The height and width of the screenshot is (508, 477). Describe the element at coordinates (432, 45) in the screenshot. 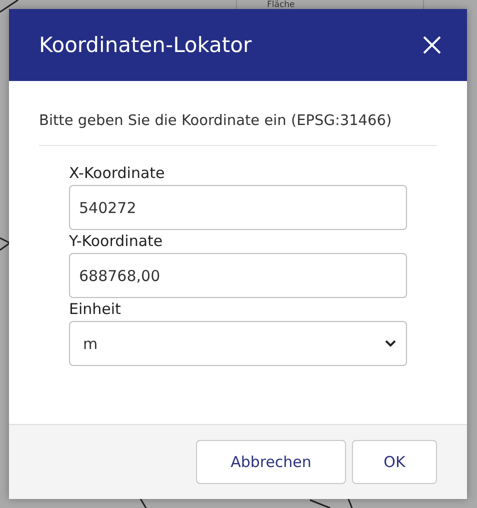

I see `close-icon` at that location.